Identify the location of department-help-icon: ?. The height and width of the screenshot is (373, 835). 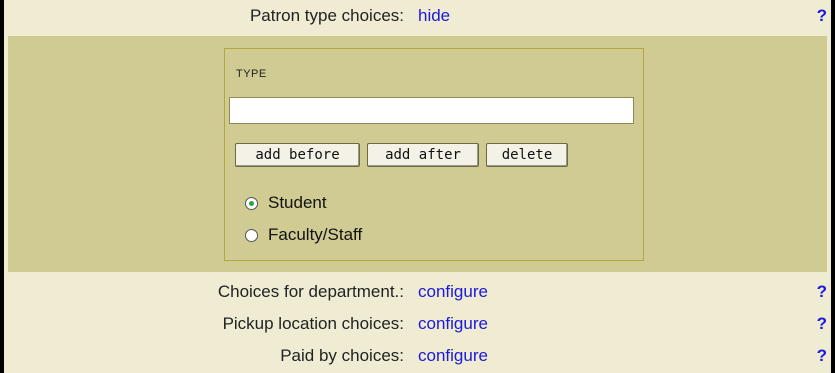
(822, 292).